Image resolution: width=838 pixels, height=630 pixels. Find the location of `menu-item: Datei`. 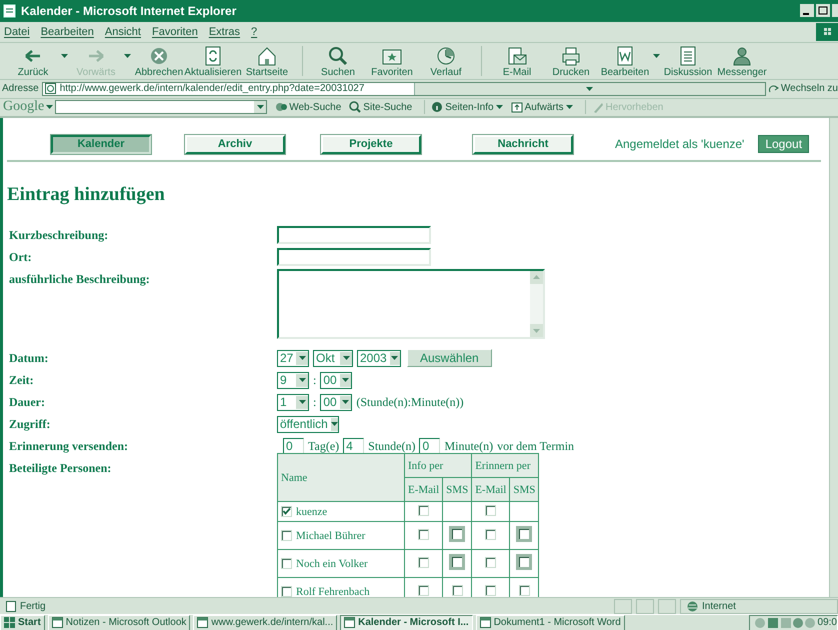

menu-item: Datei is located at coordinates (17, 32).